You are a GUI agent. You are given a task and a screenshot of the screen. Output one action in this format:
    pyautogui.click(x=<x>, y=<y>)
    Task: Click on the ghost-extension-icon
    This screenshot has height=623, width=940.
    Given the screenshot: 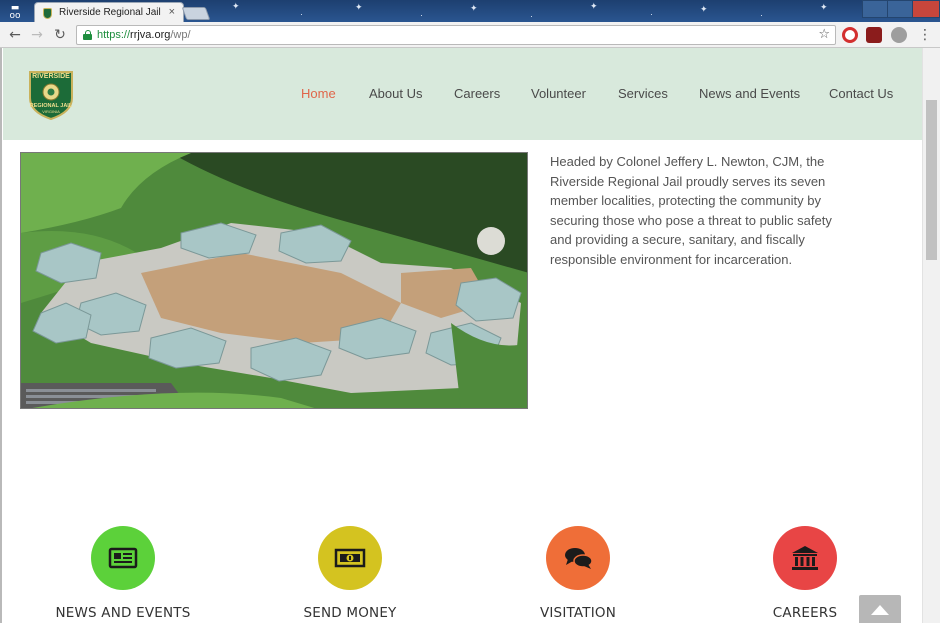 What is the action you would take?
    pyautogui.click(x=899, y=35)
    